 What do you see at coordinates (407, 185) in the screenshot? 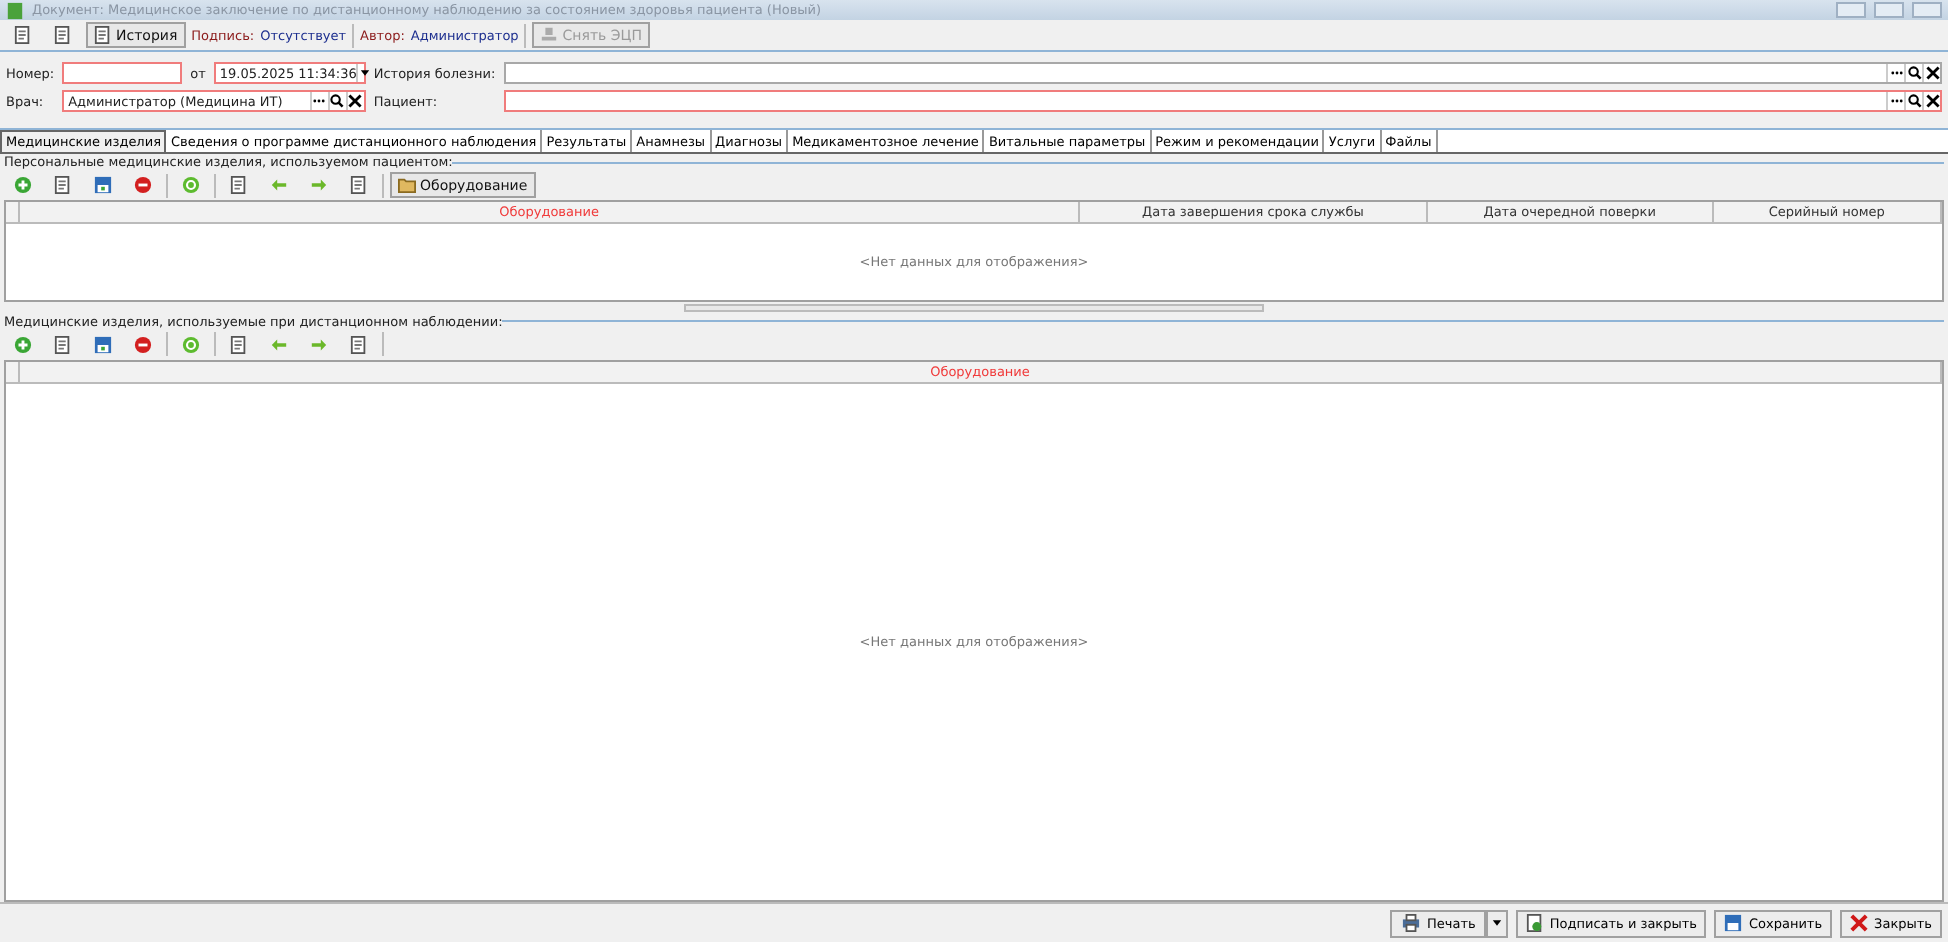
I see `folder-icon` at bounding box center [407, 185].